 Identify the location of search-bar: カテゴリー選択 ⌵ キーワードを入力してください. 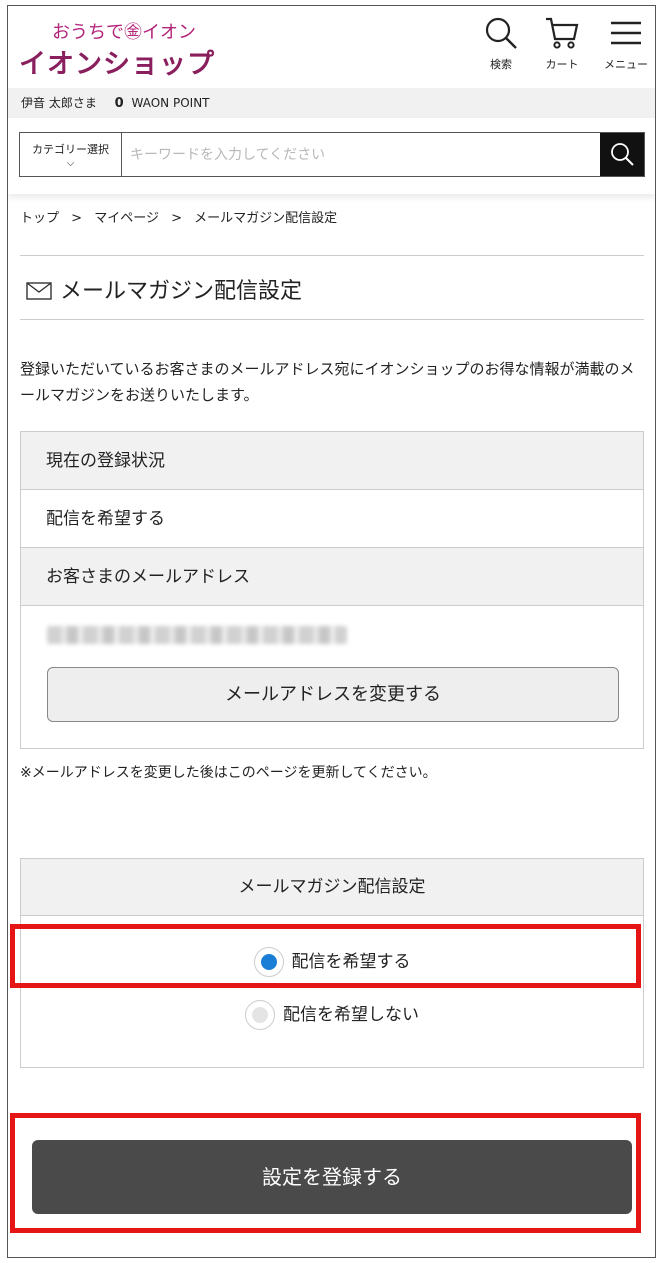
(332, 154).